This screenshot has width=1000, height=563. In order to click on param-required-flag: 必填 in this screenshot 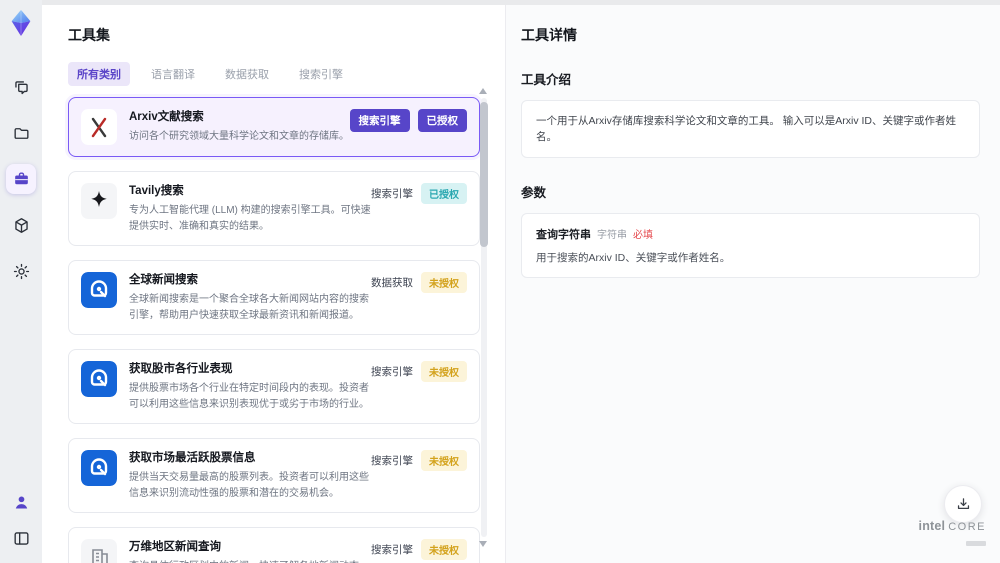, I will do `click(643, 235)`.